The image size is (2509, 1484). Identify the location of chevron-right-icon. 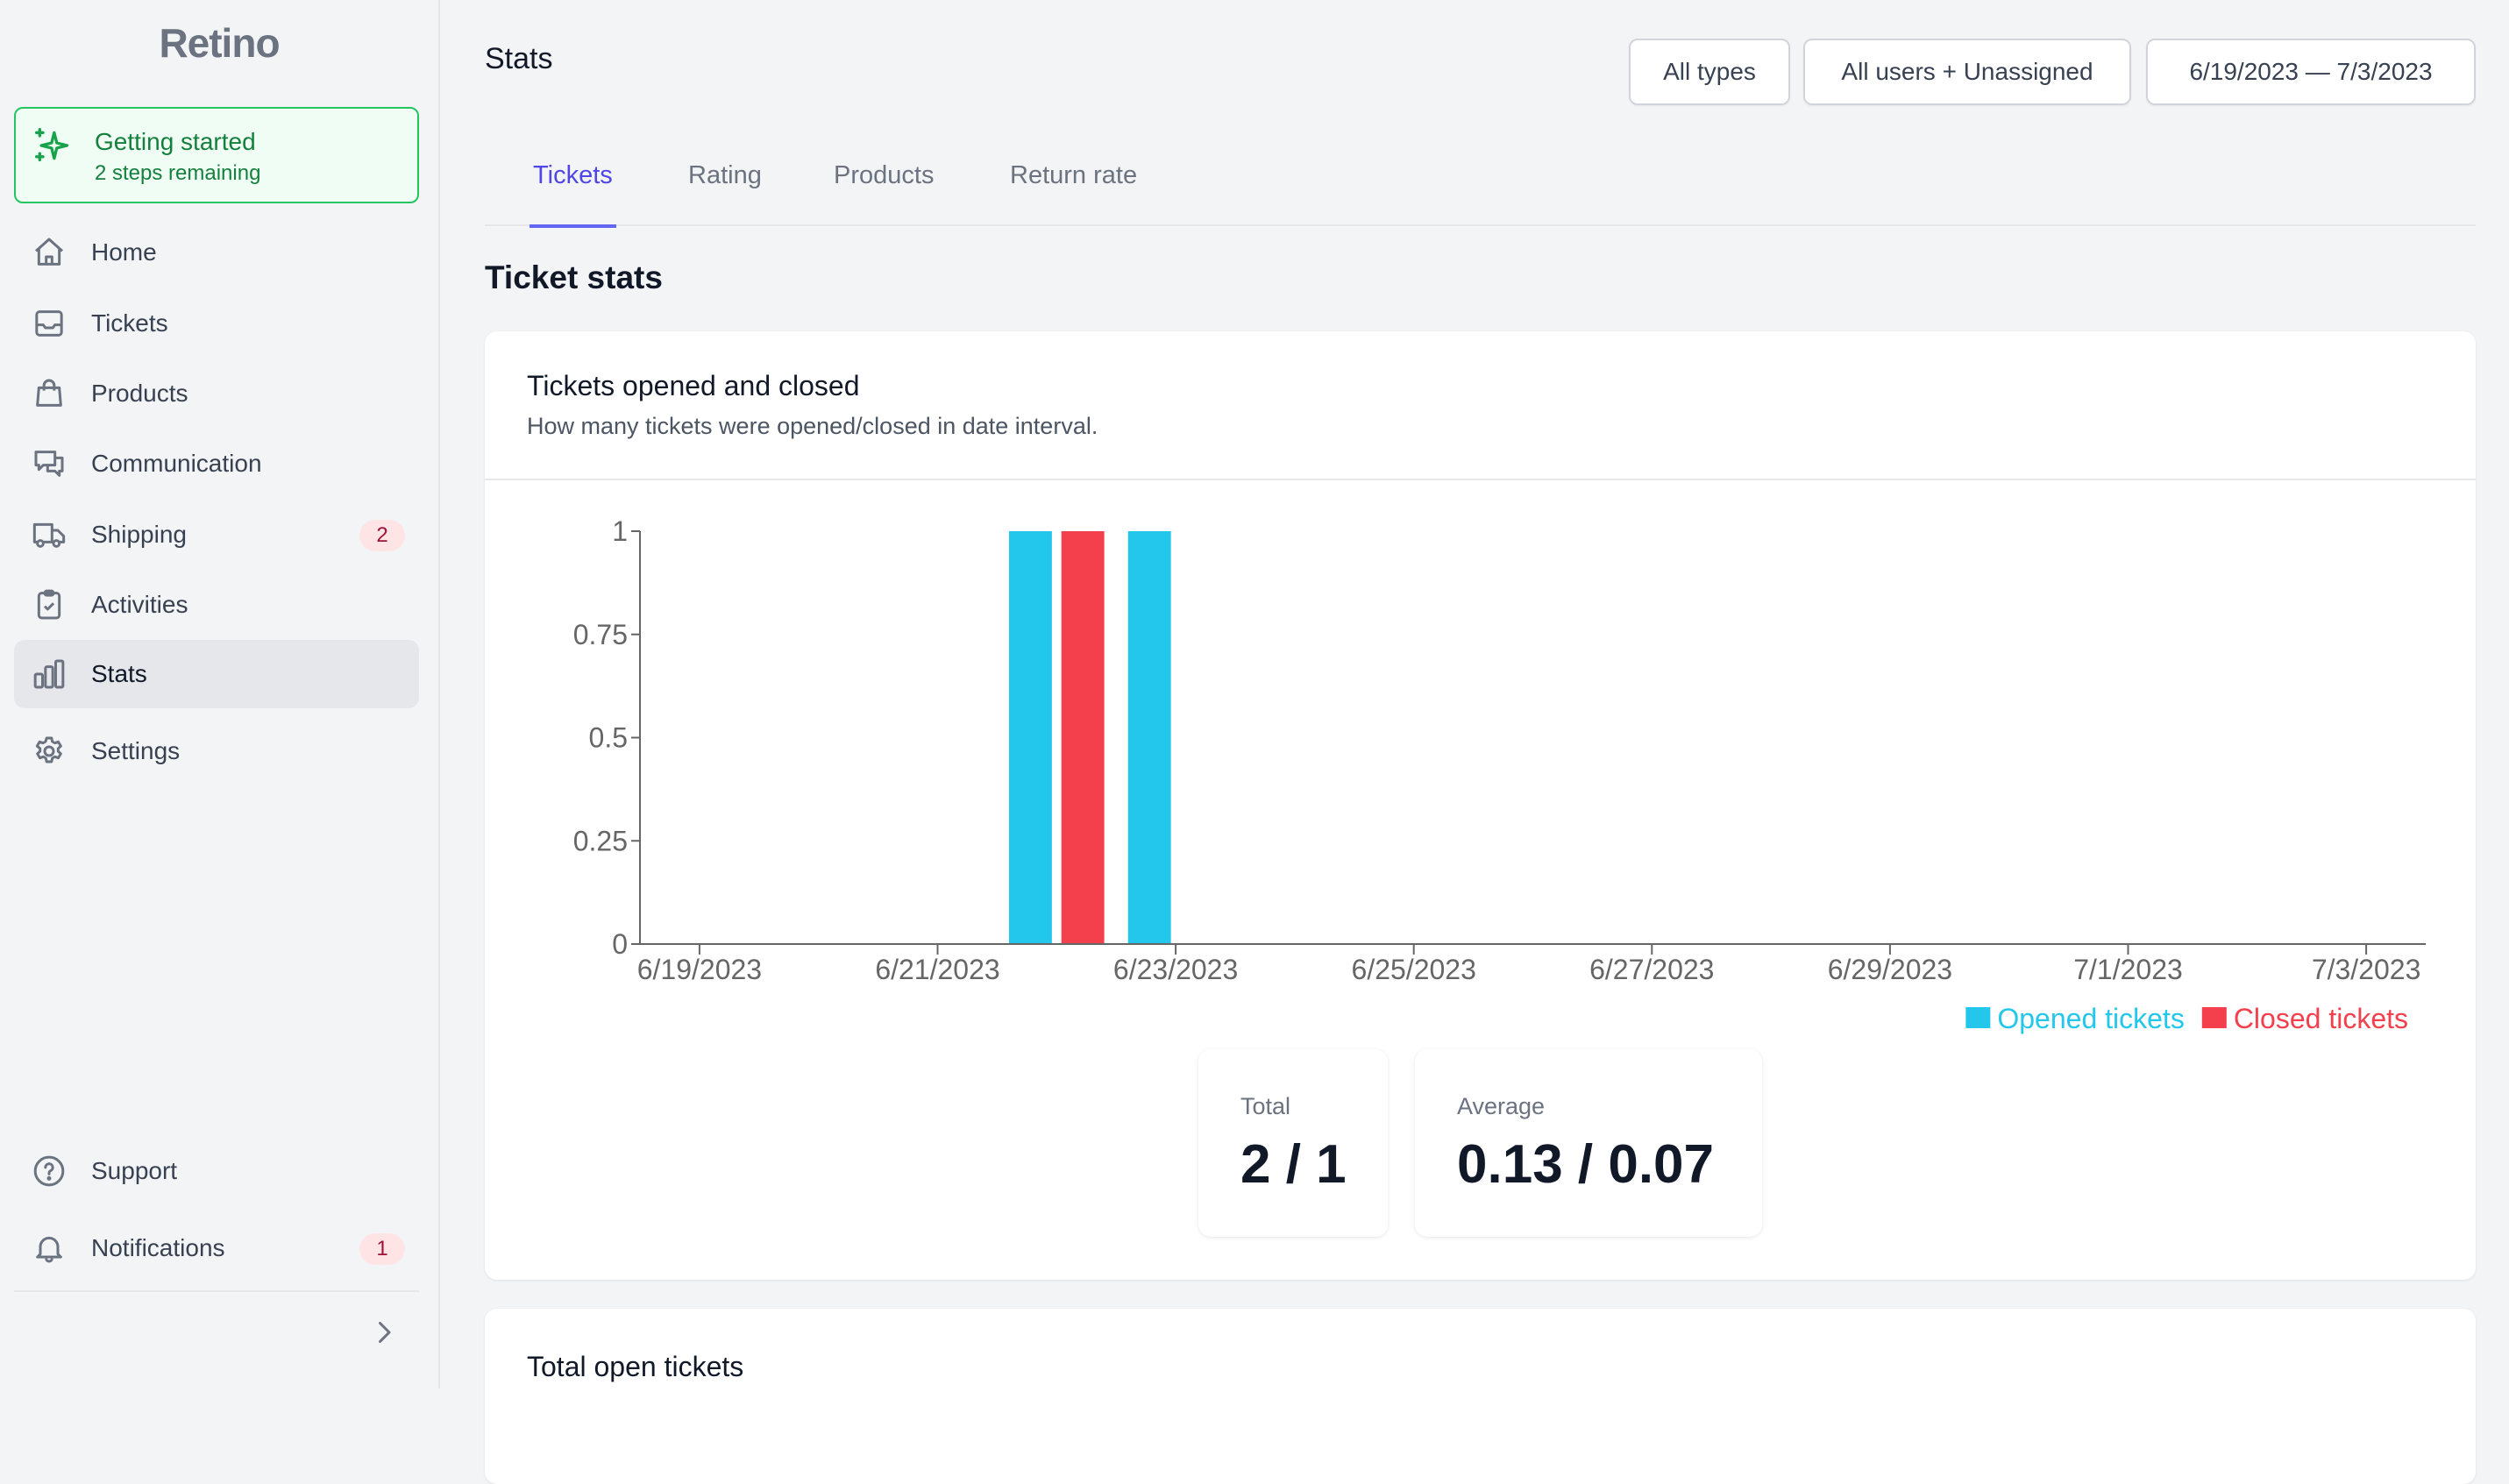
(384, 1332).